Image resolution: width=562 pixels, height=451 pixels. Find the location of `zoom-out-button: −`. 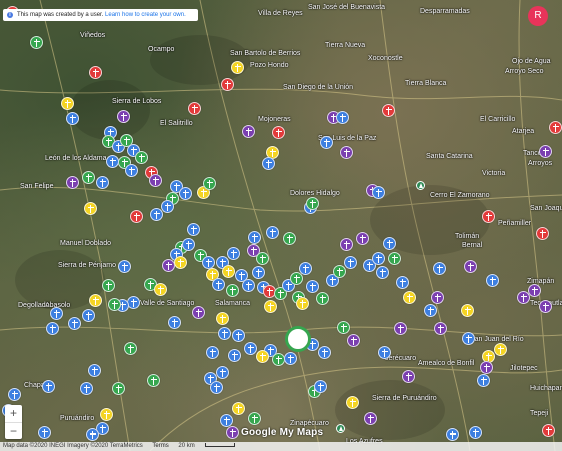

zoom-out-button: − is located at coordinates (13, 431).